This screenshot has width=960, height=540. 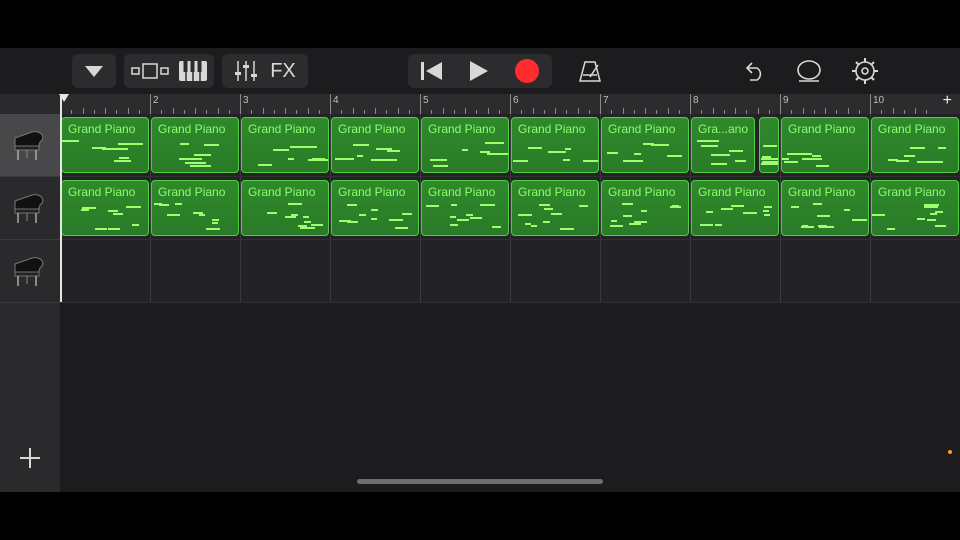 What do you see at coordinates (150, 71) in the screenshot?
I see `tracks-view-button` at bounding box center [150, 71].